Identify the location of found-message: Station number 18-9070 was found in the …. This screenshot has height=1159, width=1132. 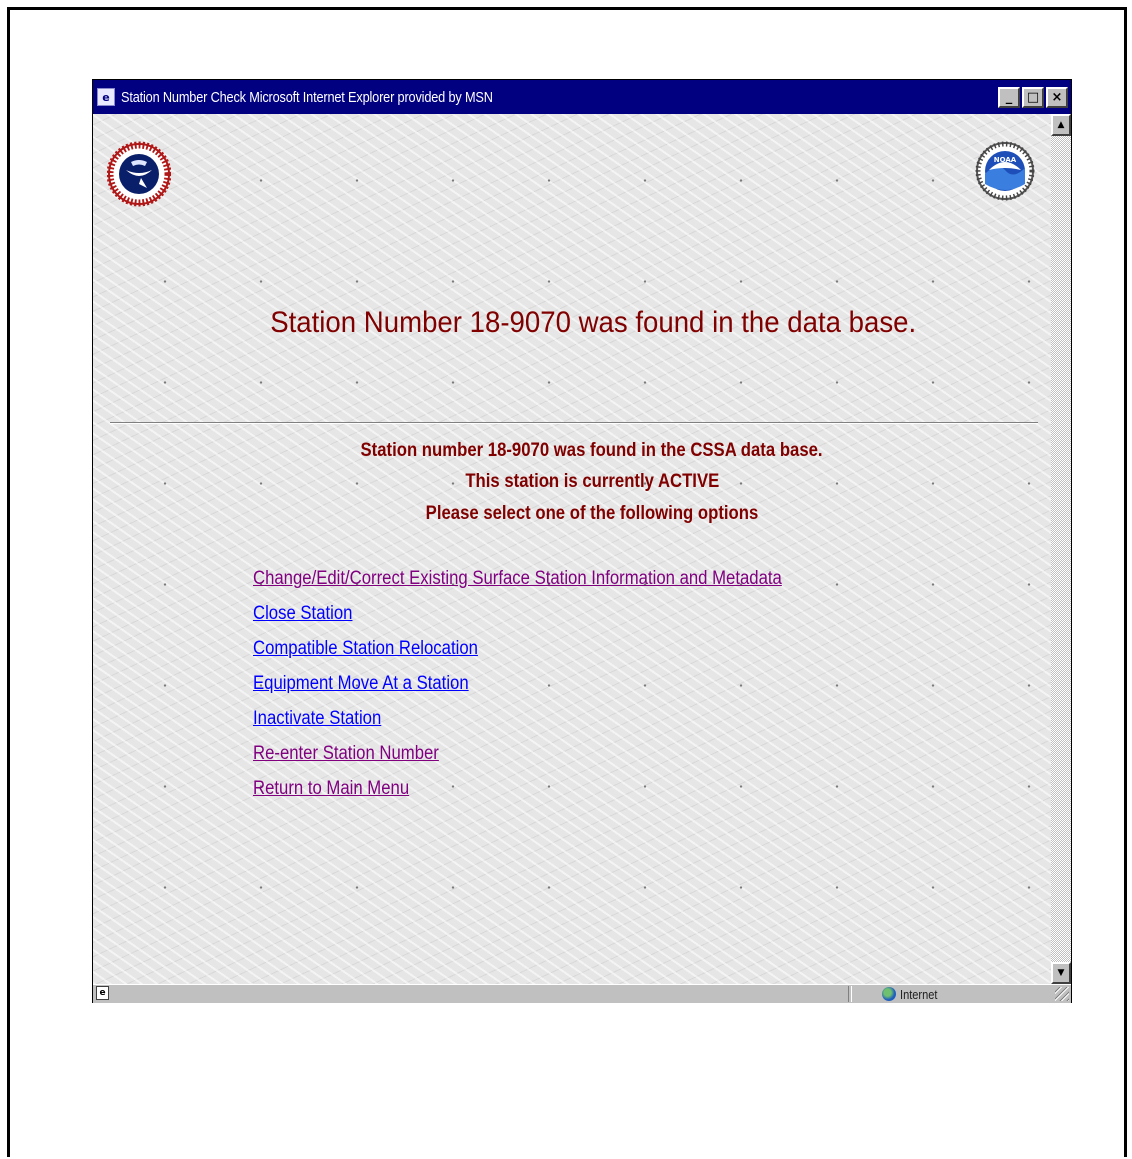
(592, 450).